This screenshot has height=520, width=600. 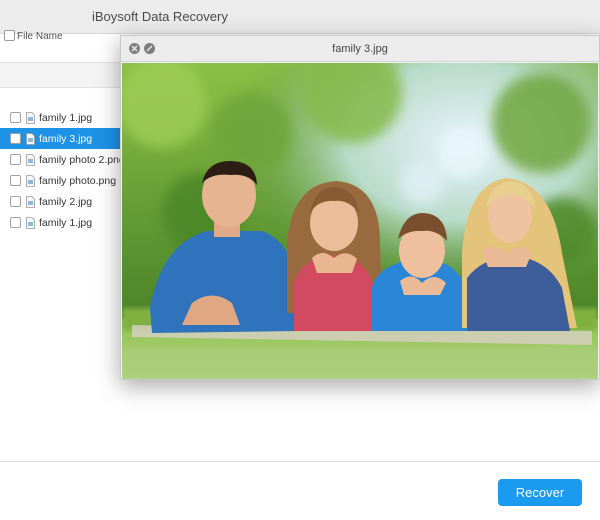 I want to click on file-row-selected: family 3.jpg, so click(x=62, y=138).